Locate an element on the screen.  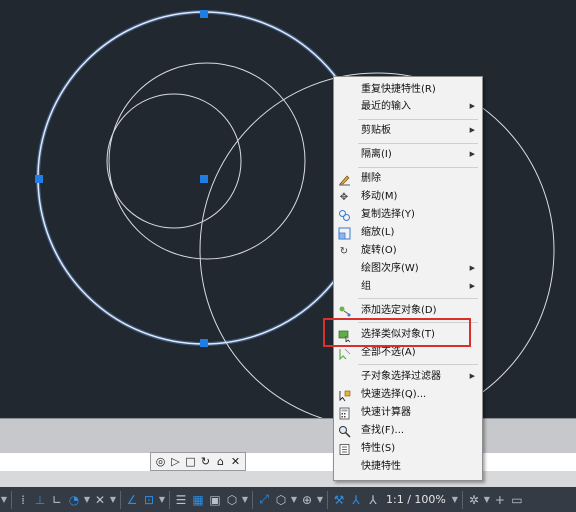
scale-icon is located at coordinates (344, 233).